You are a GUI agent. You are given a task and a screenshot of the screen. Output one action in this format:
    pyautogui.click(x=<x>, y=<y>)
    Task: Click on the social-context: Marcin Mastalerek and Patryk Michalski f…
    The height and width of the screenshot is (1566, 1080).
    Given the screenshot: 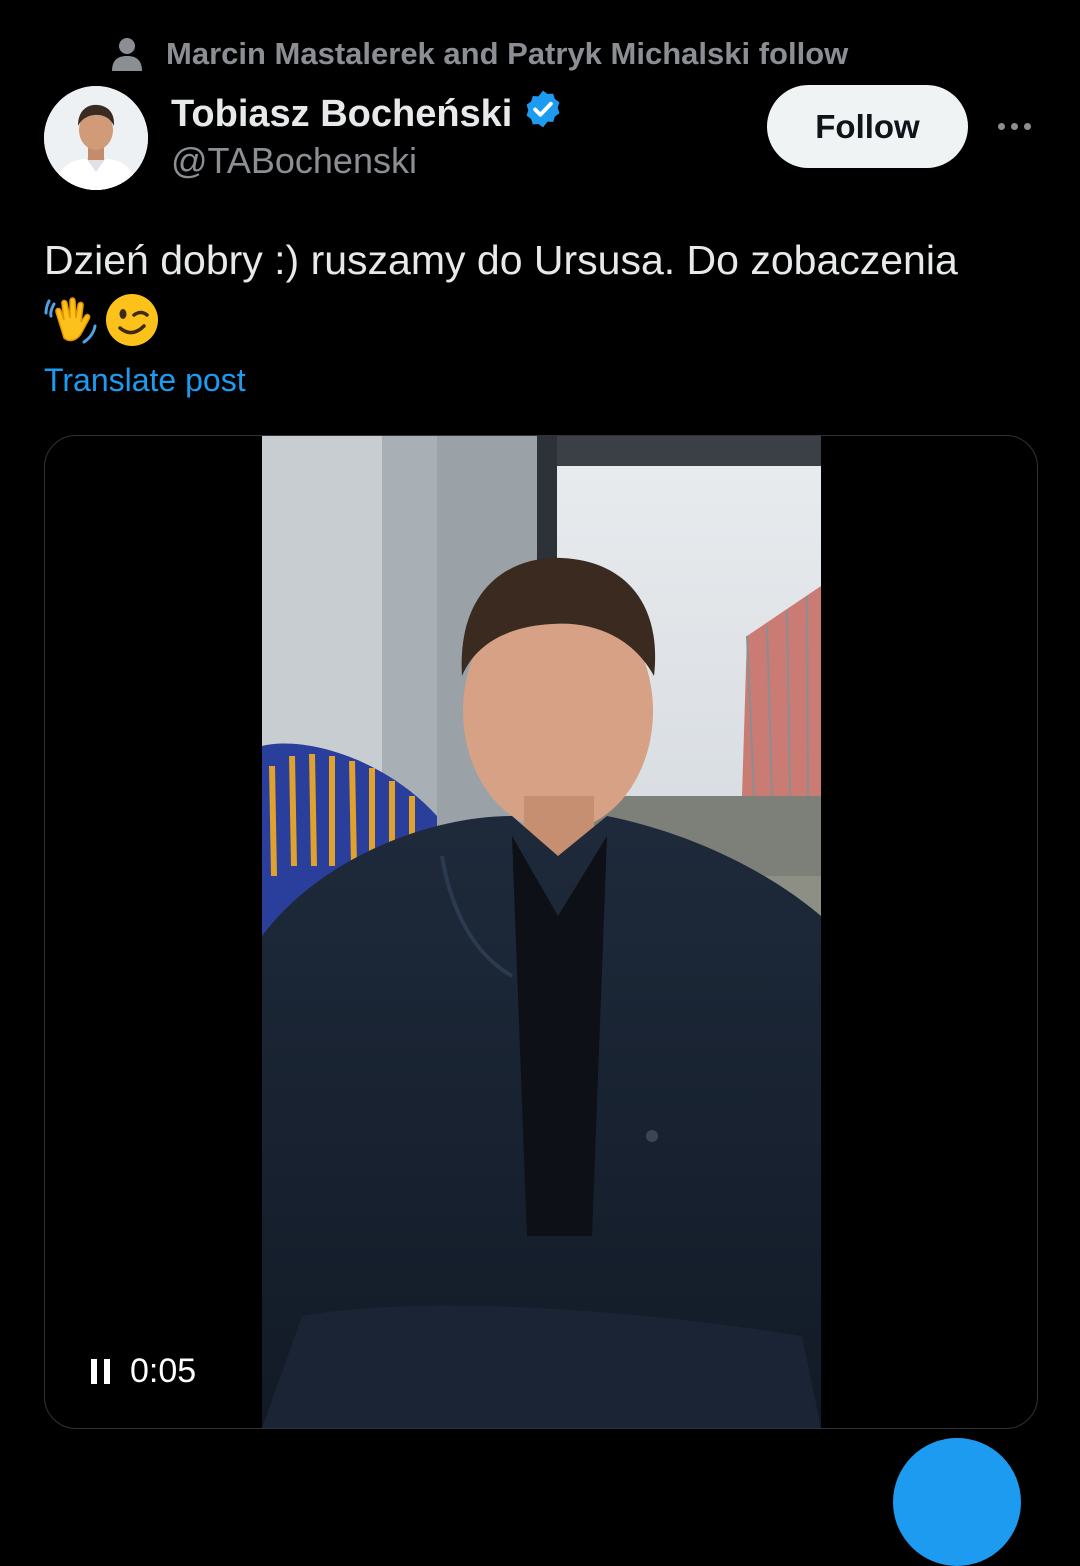 What is the action you would take?
    pyautogui.click(x=479, y=54)
    